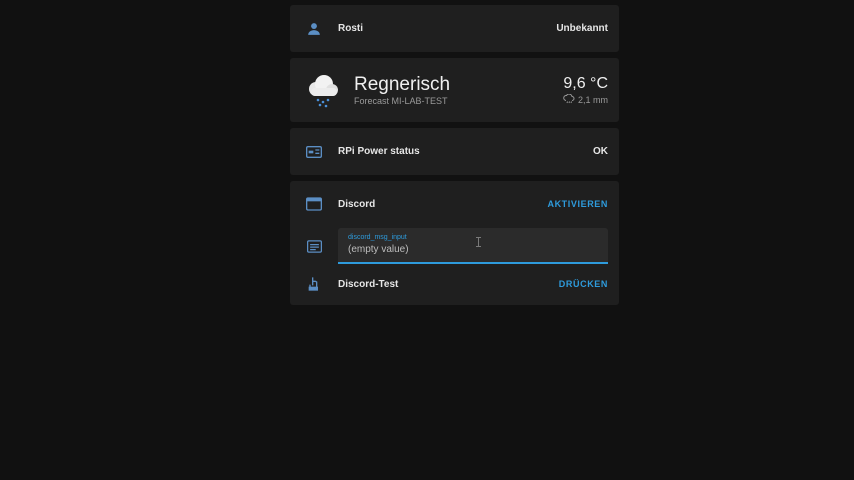  What do you see at coordinates (583, 284) in the screenshot?
I see `discord-test-press-button: DRÜCKEN` at bounding box center [583, 284].